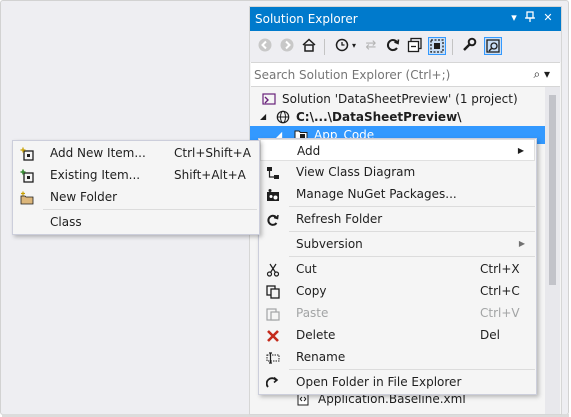  I want to click on back-icon, so click(265, 46).